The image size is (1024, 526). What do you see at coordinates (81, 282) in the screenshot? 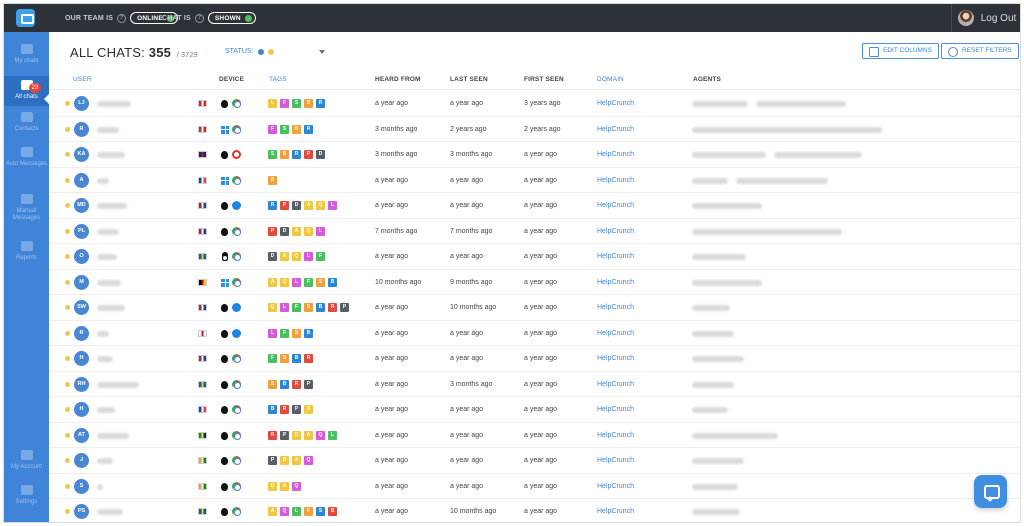
I see `avatar: M` at bounding box center [81, 282].